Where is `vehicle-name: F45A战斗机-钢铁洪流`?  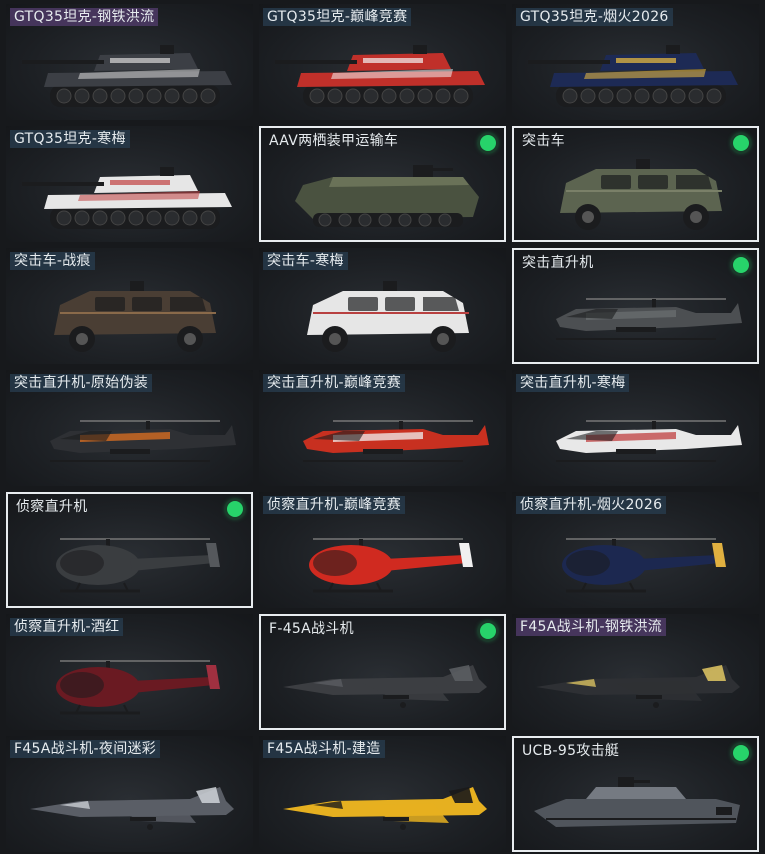
vehicle-name: F45A战斗机-钢铁洪流 is located at coordinates (591, 627).